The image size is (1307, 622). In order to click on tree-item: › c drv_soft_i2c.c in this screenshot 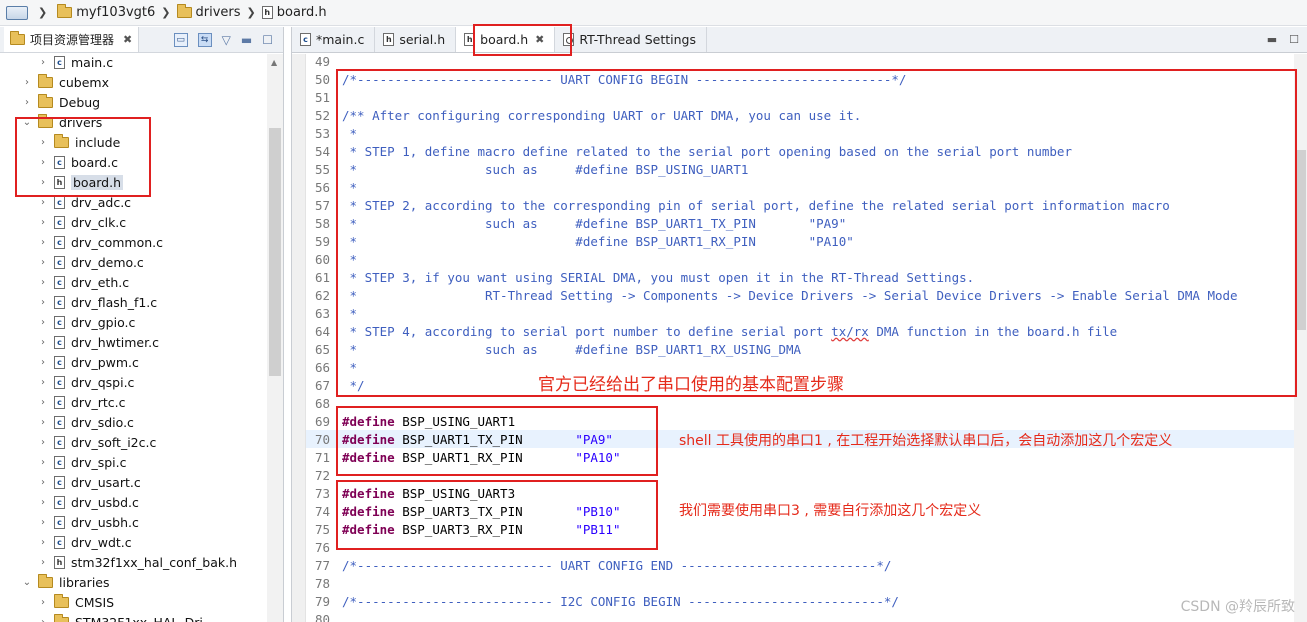, I will do `click(97, 442)`.